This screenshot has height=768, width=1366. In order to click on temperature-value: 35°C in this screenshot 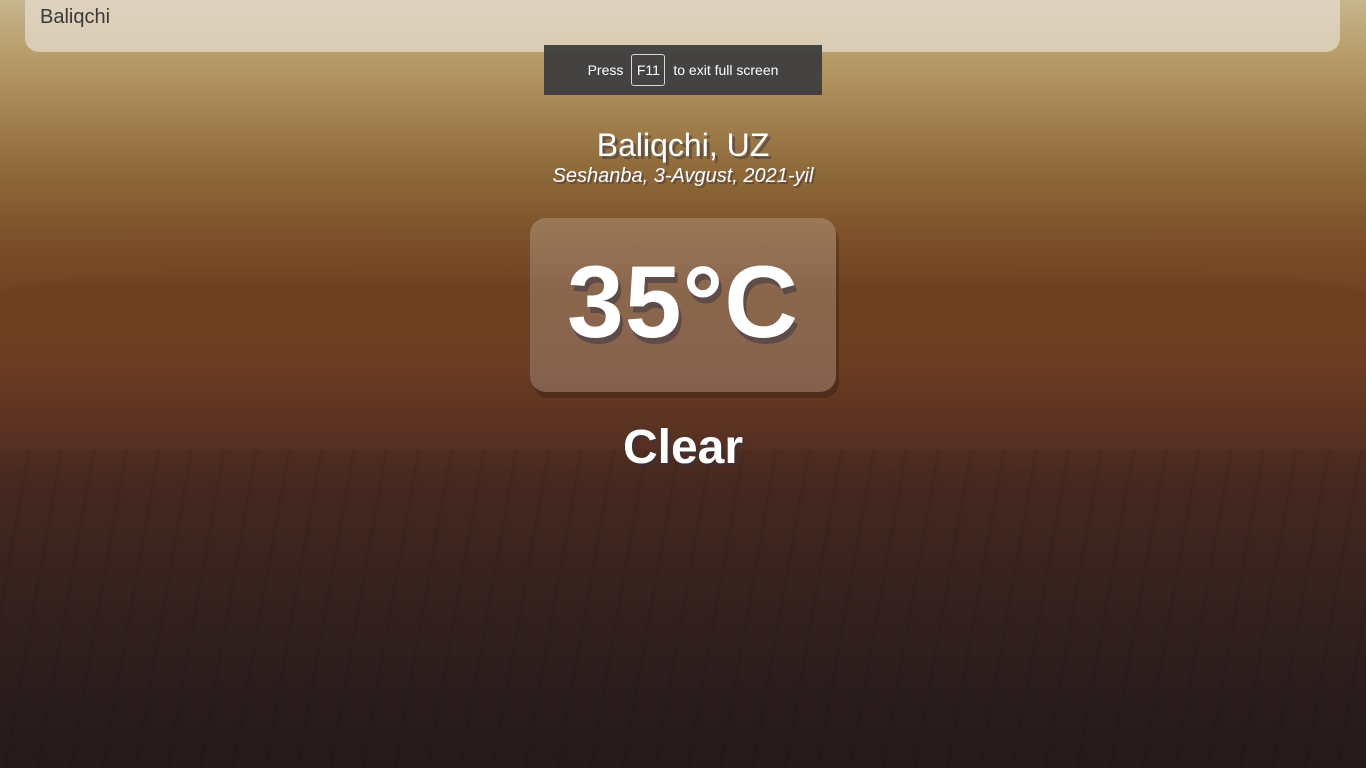, I will do `click(683, 301)`.